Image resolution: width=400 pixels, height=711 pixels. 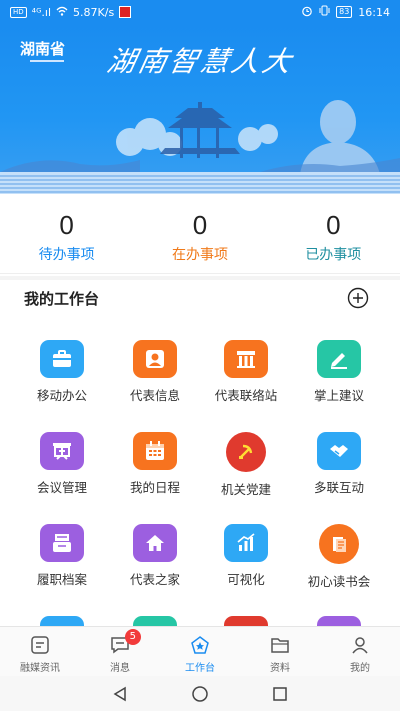 What do you see at coordinates (66, 225) in the screenshot?
I see `pending-count: 0` at bounding box center [66, 225].